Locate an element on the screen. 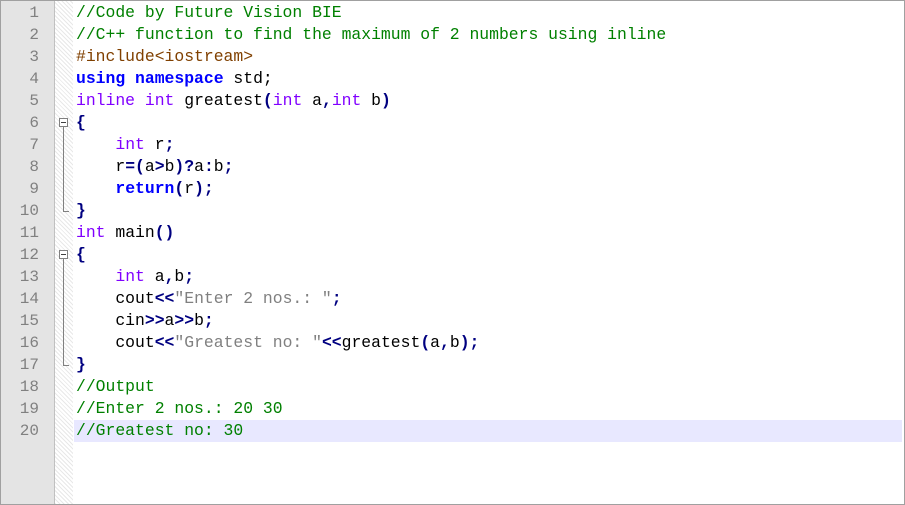  code-text: using namespace std; is located at coordinates (488, 79).